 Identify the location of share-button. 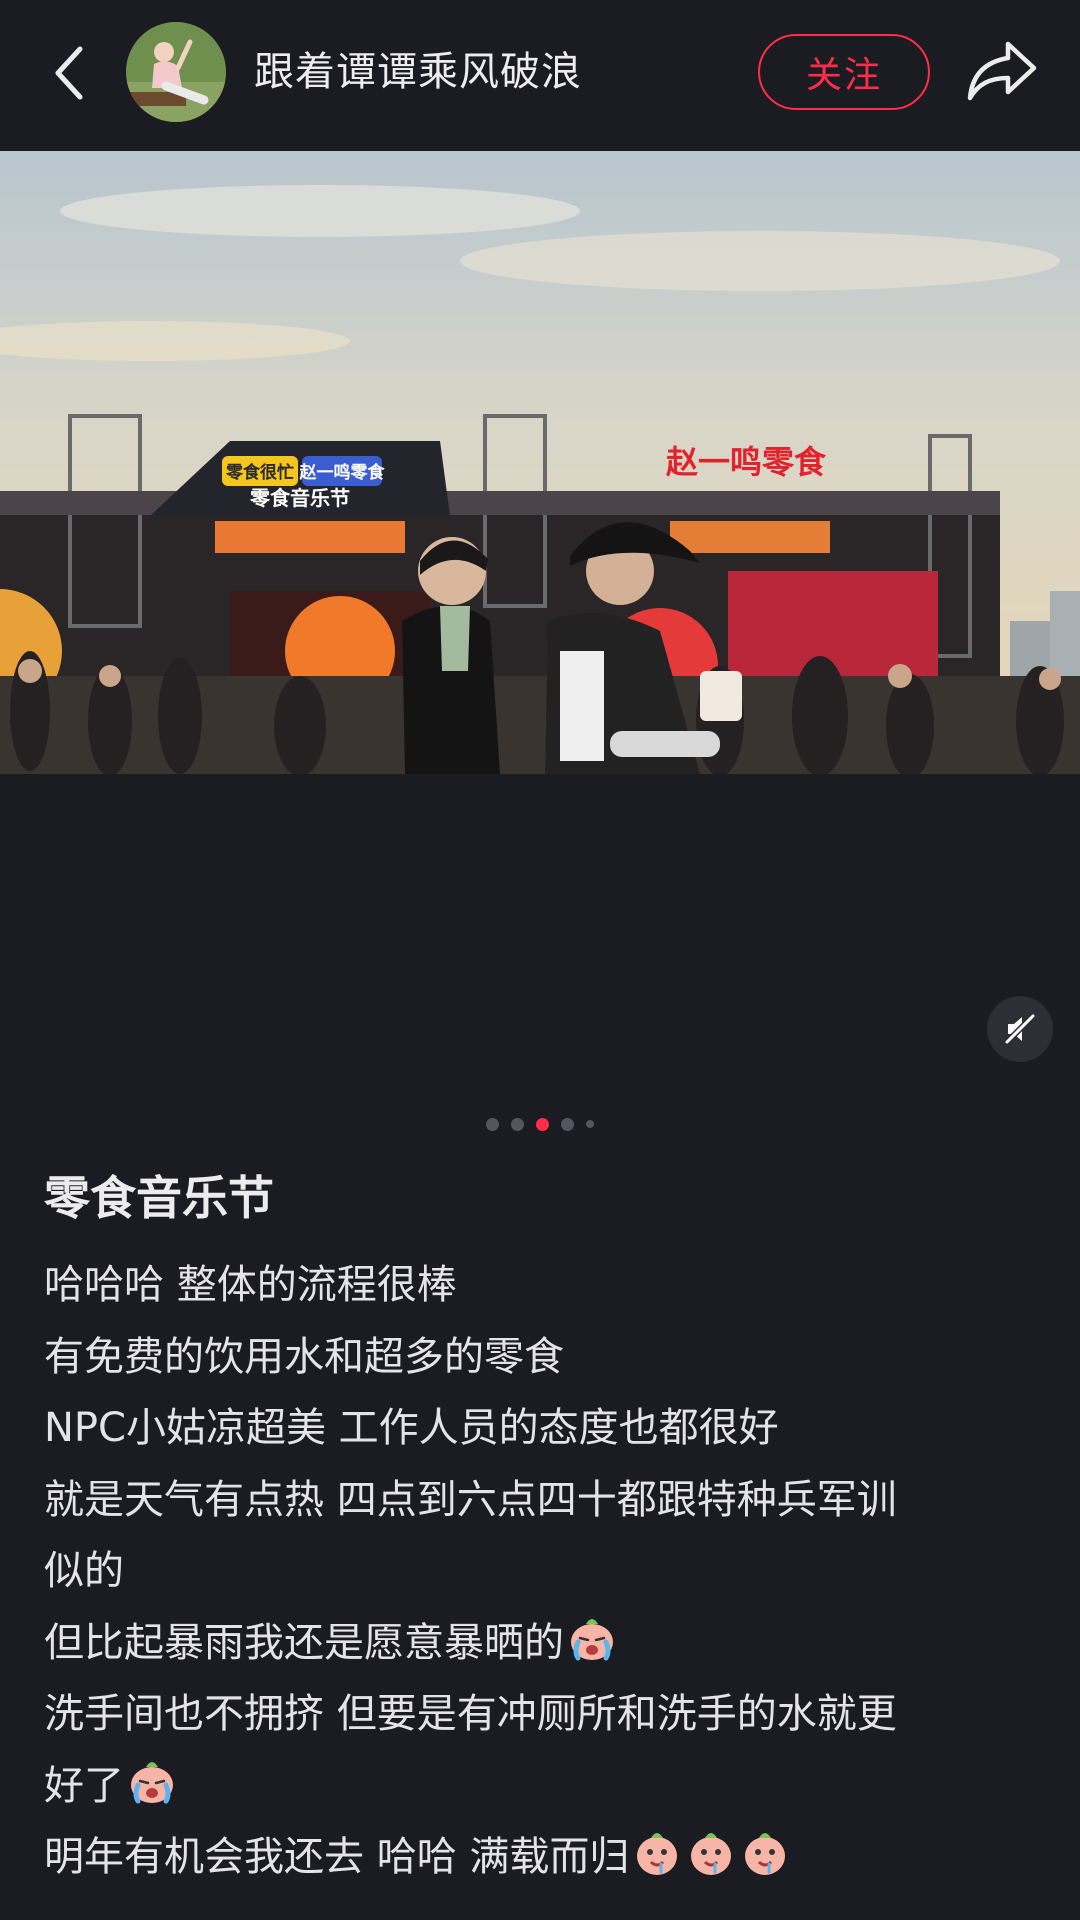
(1002, 71).